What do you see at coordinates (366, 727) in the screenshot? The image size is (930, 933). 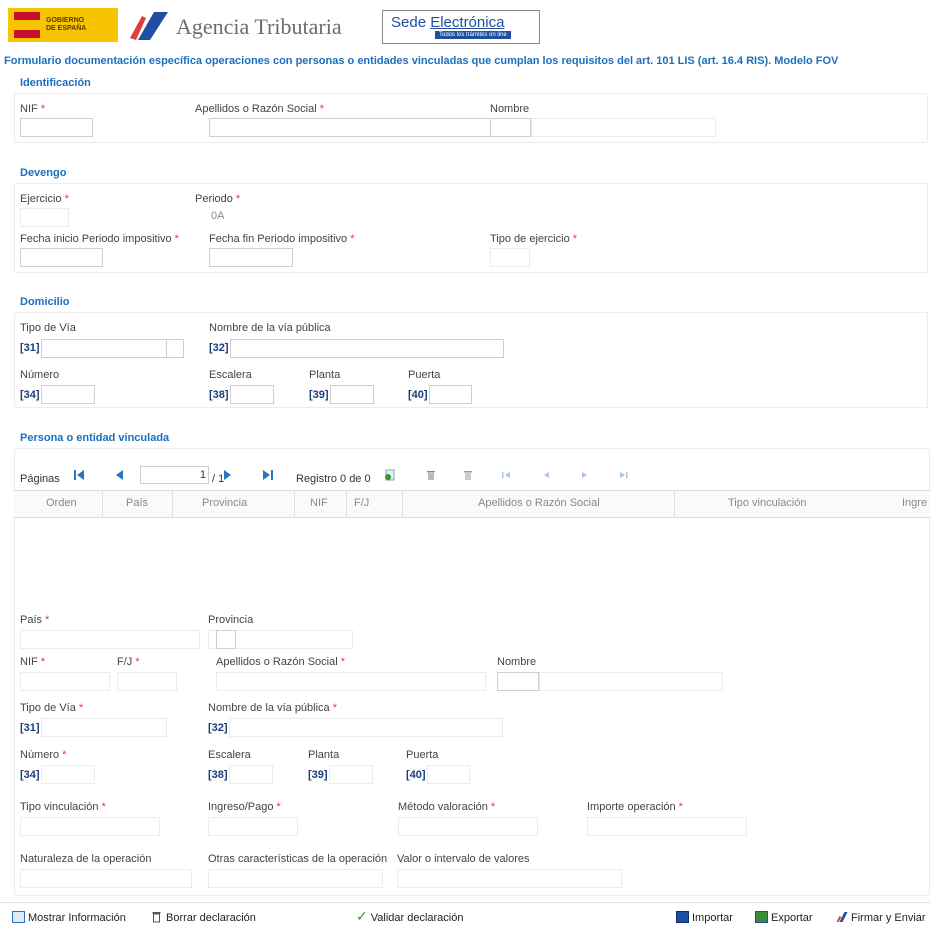 I see `v-nombre-via-input` at bounding box center [366, 727].